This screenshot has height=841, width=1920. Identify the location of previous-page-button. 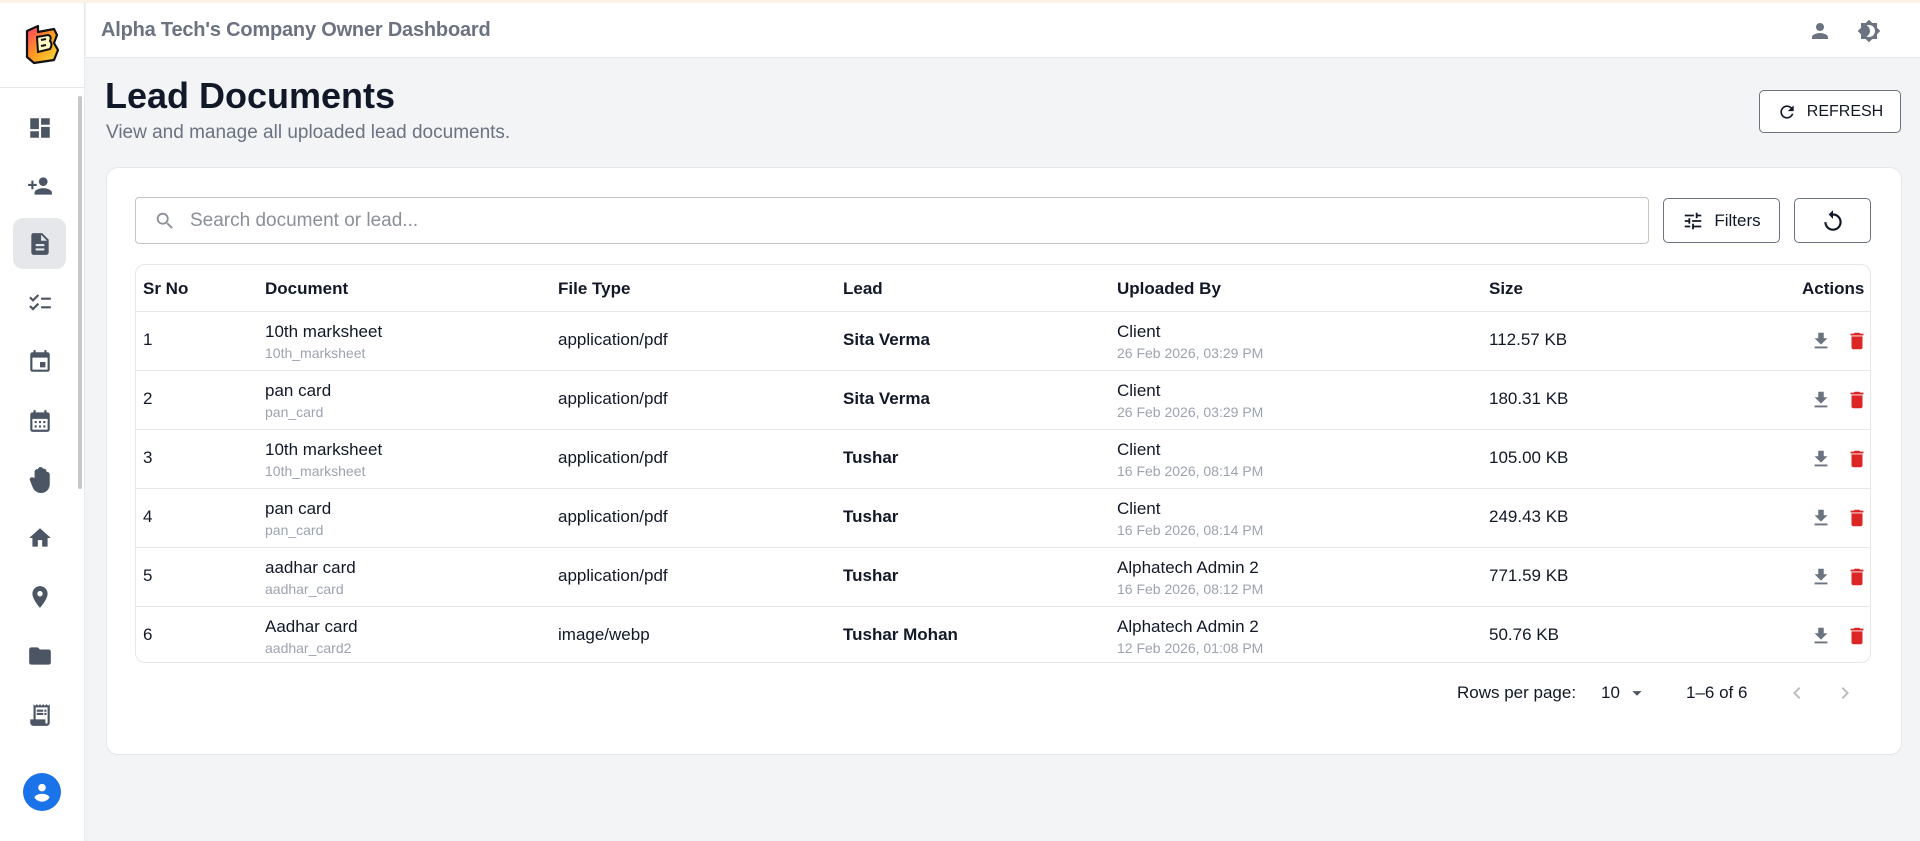
(1797, 693).